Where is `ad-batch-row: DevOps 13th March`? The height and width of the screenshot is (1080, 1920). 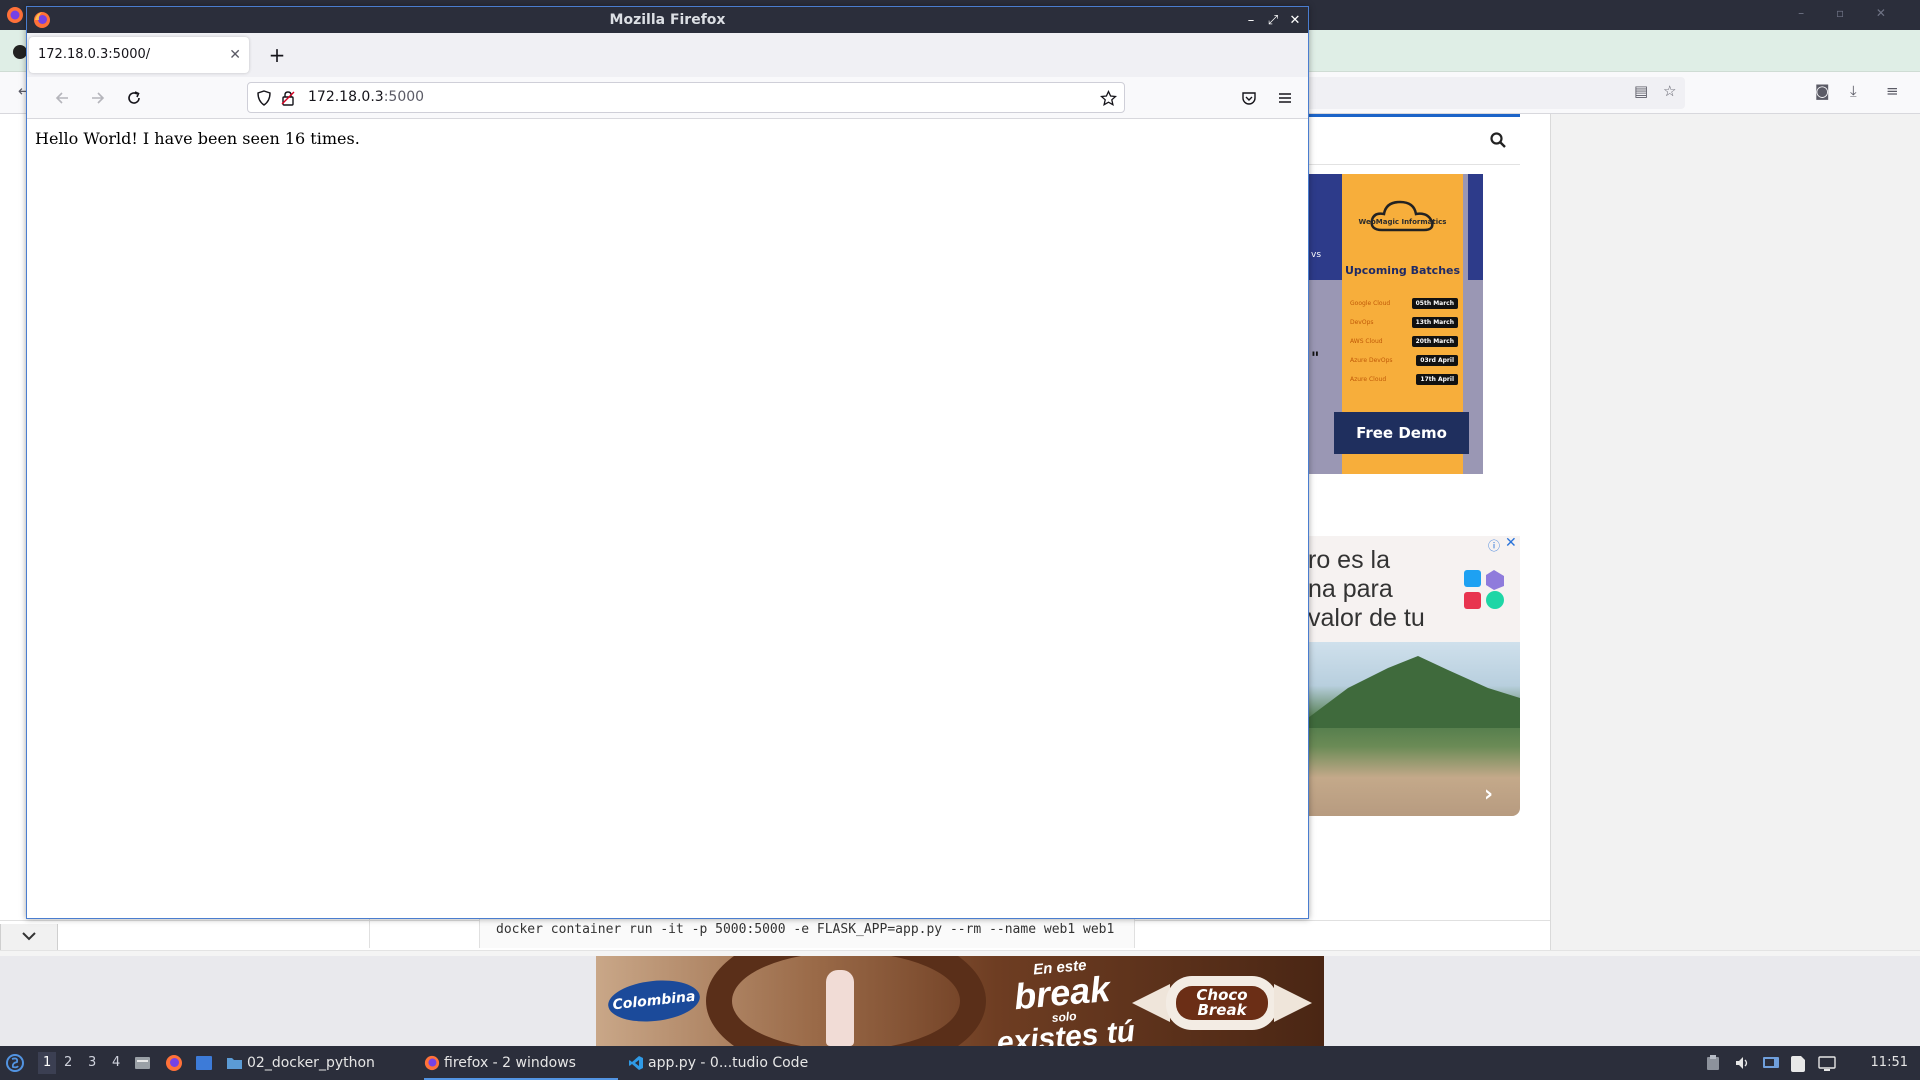 ad-batch-row: DevOps 13th March is located at coordinates (1404, 322).